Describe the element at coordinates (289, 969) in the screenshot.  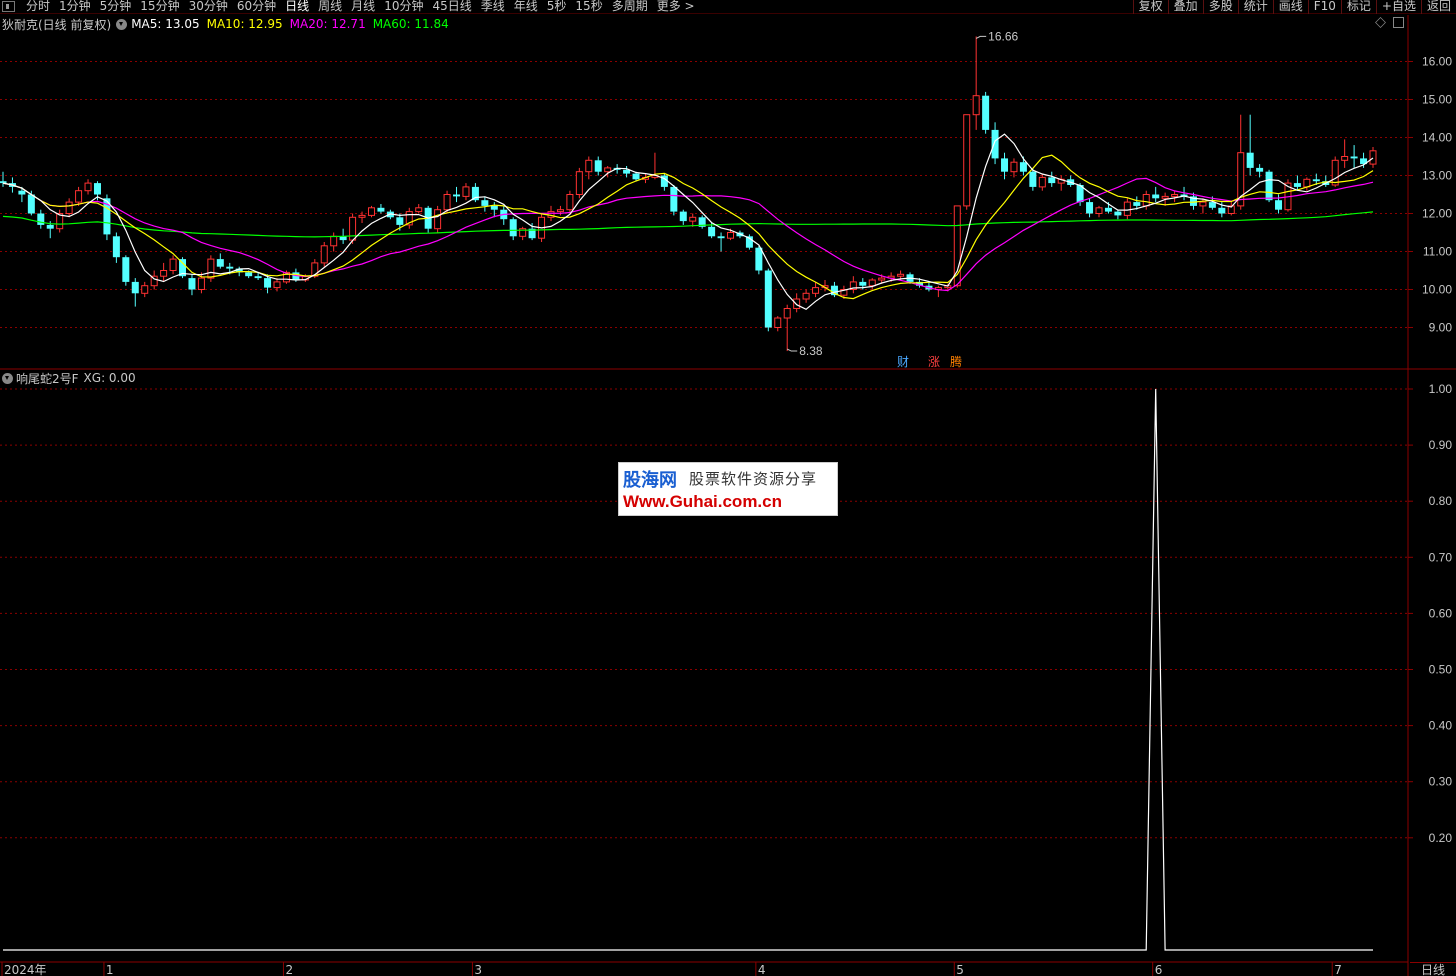
I see `x-tick-label: 2` at that location.